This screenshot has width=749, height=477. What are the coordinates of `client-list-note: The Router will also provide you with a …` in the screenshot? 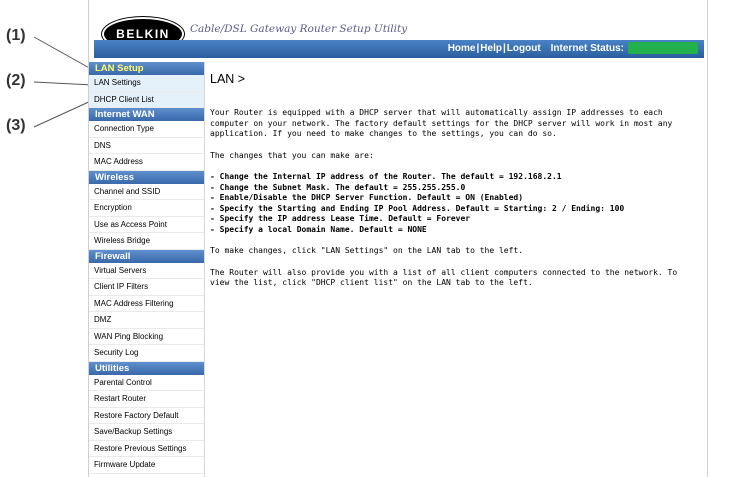 It's located at (444, 277).